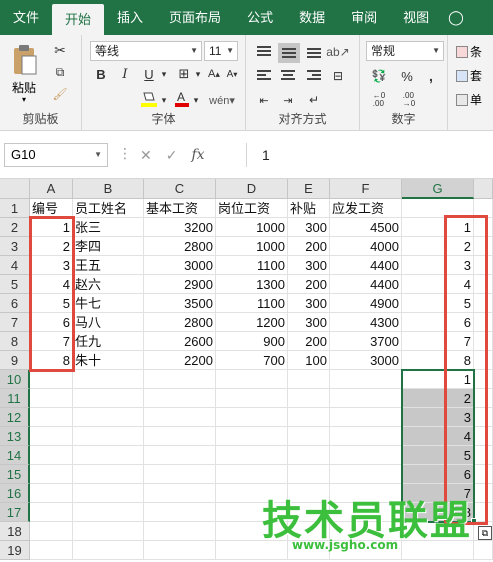 The image size is (493, 562). Describe the element at coordinates (78, 19) in the screenshot. I see `tab-home: 开始` at that location.